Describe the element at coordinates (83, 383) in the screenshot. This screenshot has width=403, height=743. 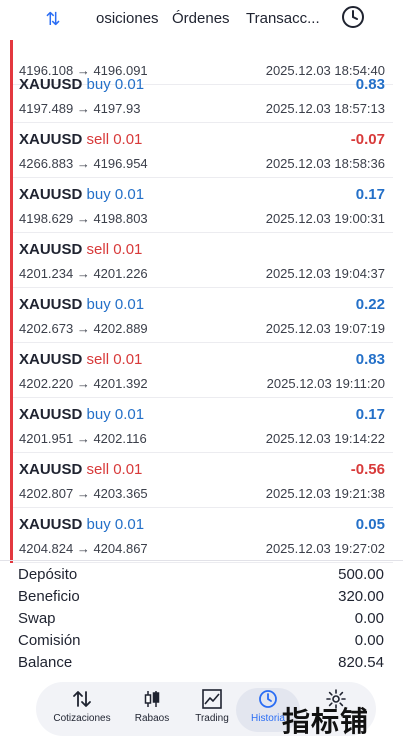
I see `trade-prices: 4202.220 → 4201.392` at that location.